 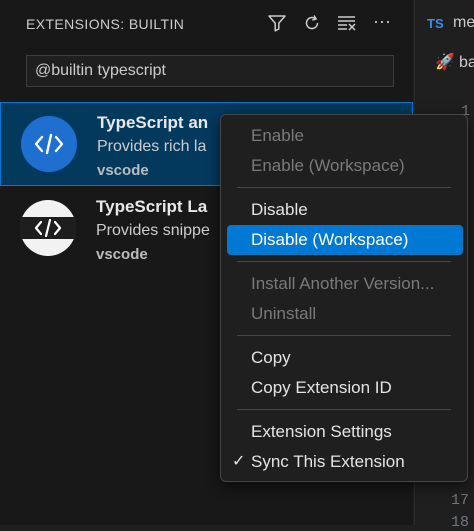 What do you see at coordinates (105, 24) in the screenshot?
I see `sidebar-title: EXTENSIONS: BUILTIN` at bounding box center [105, 24].